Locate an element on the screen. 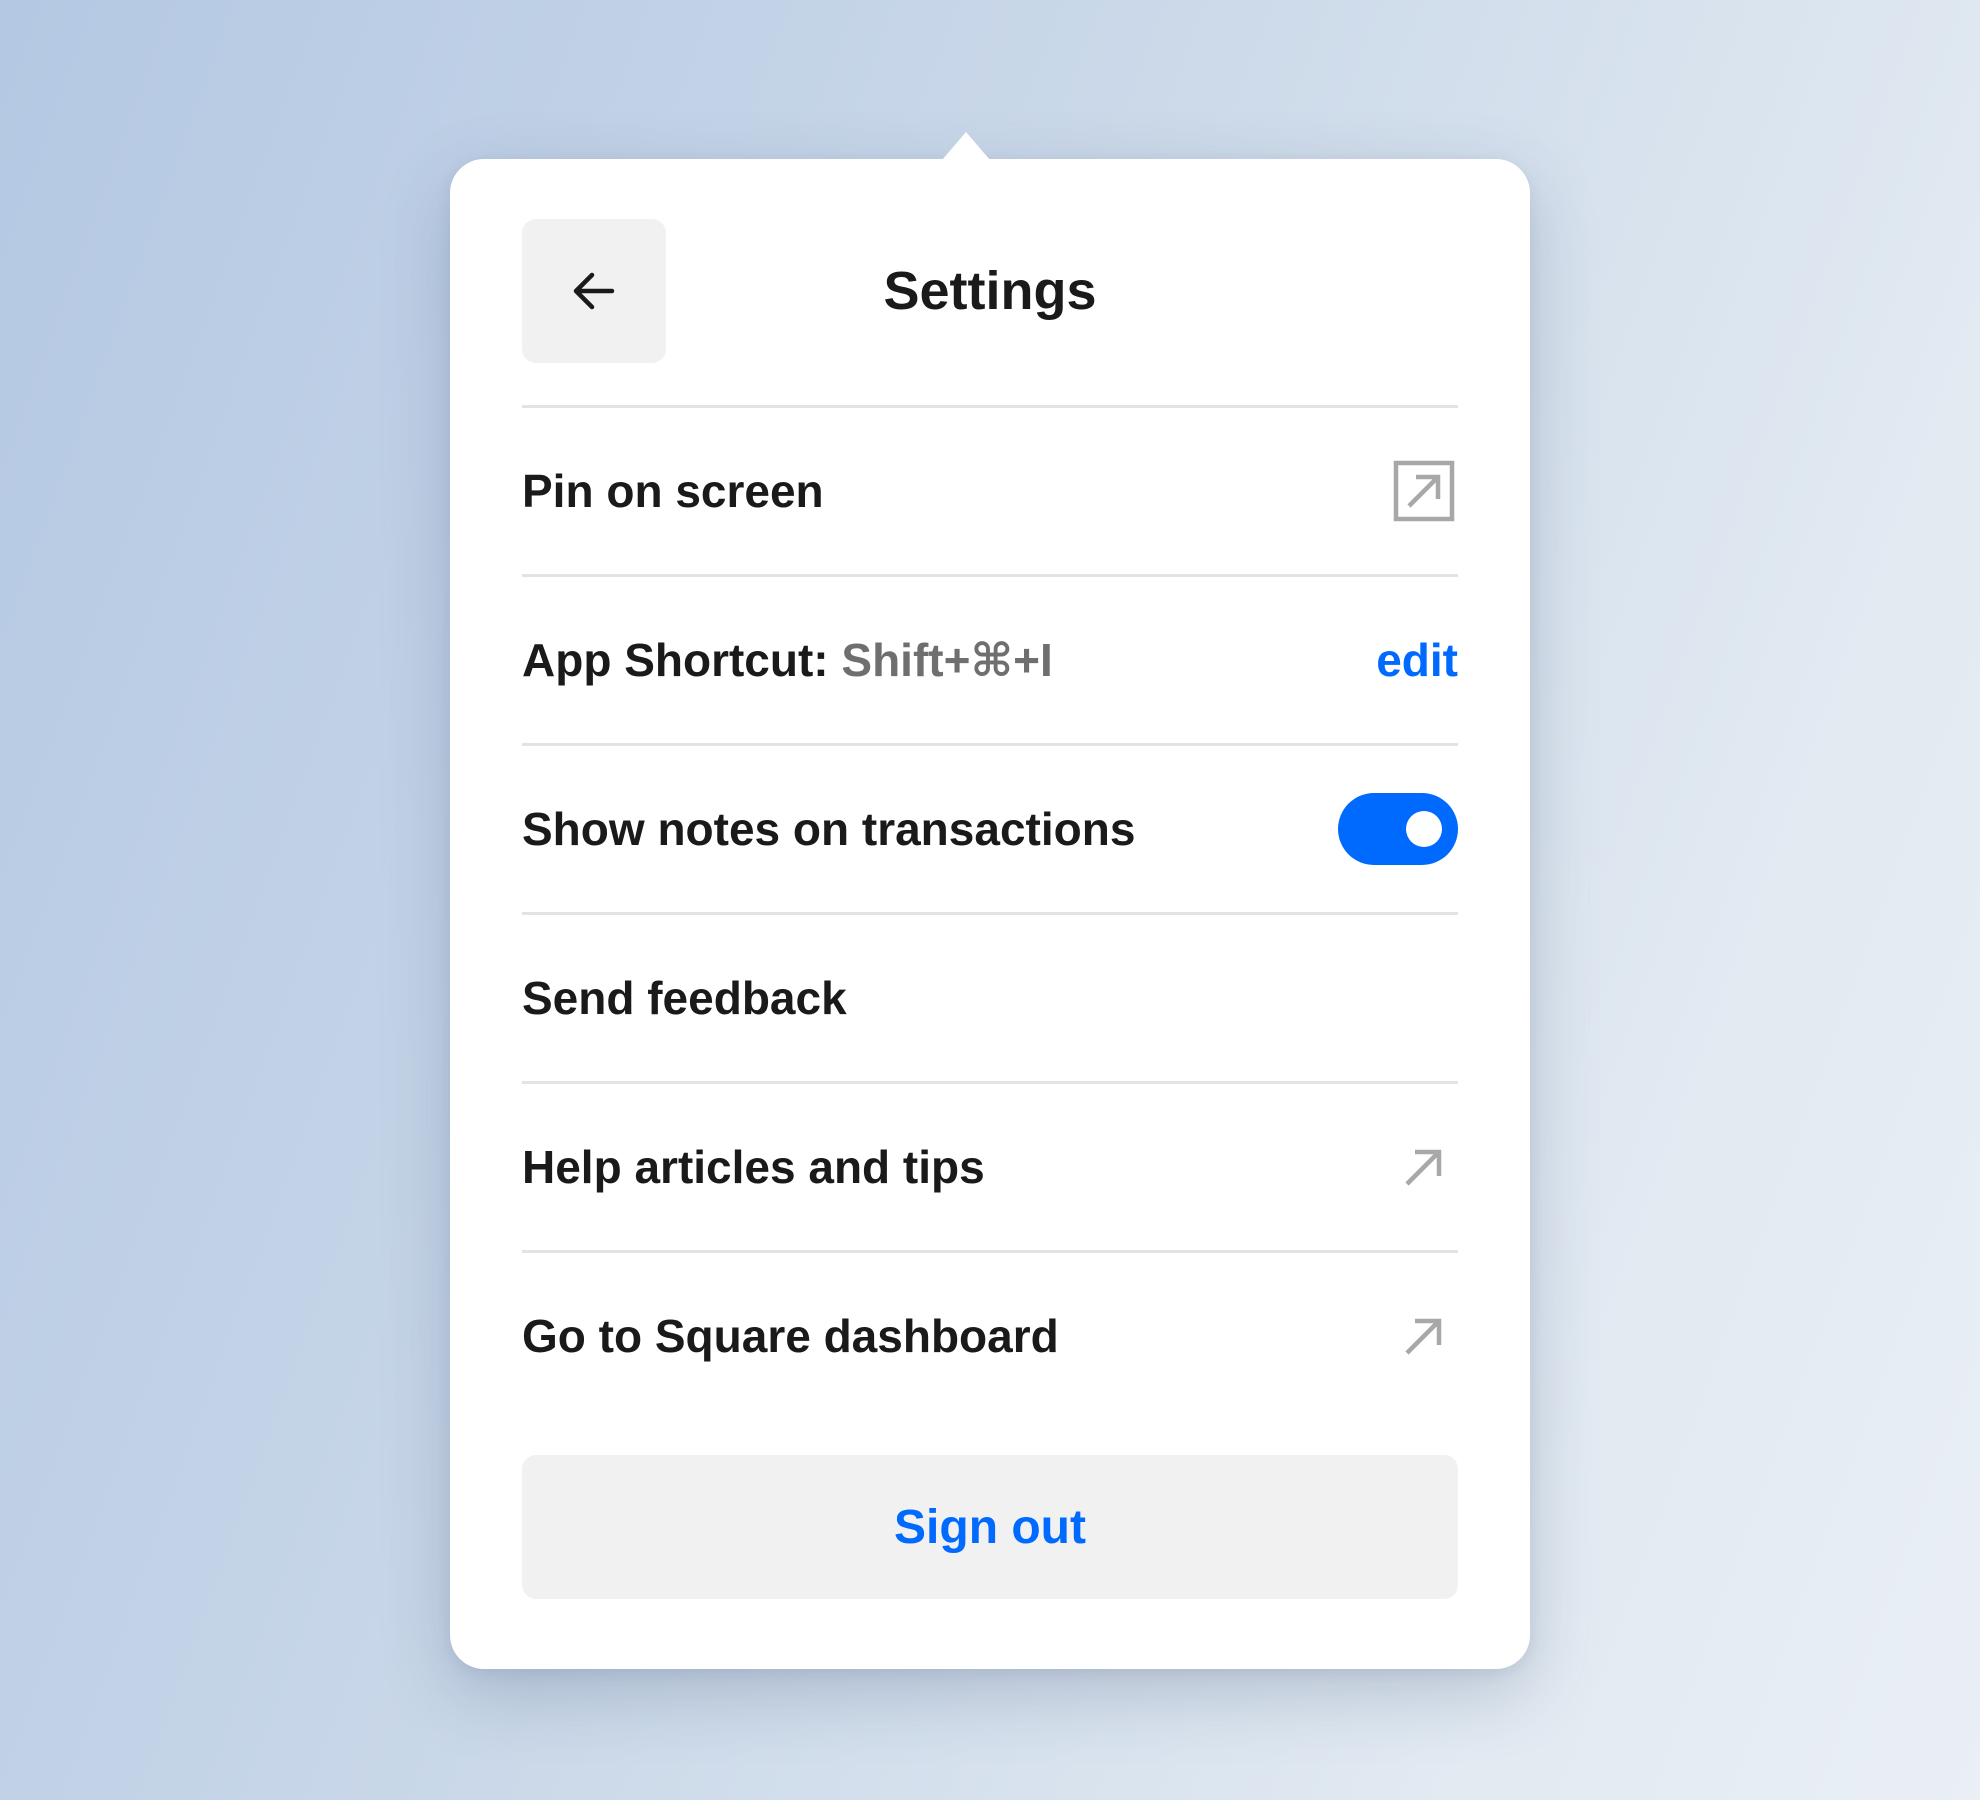 The height and width of the screenshot is (1800, 1980). app-shortcut-text: App Shortcut: Shift+⌘+I is located at coordinates (787, 660).